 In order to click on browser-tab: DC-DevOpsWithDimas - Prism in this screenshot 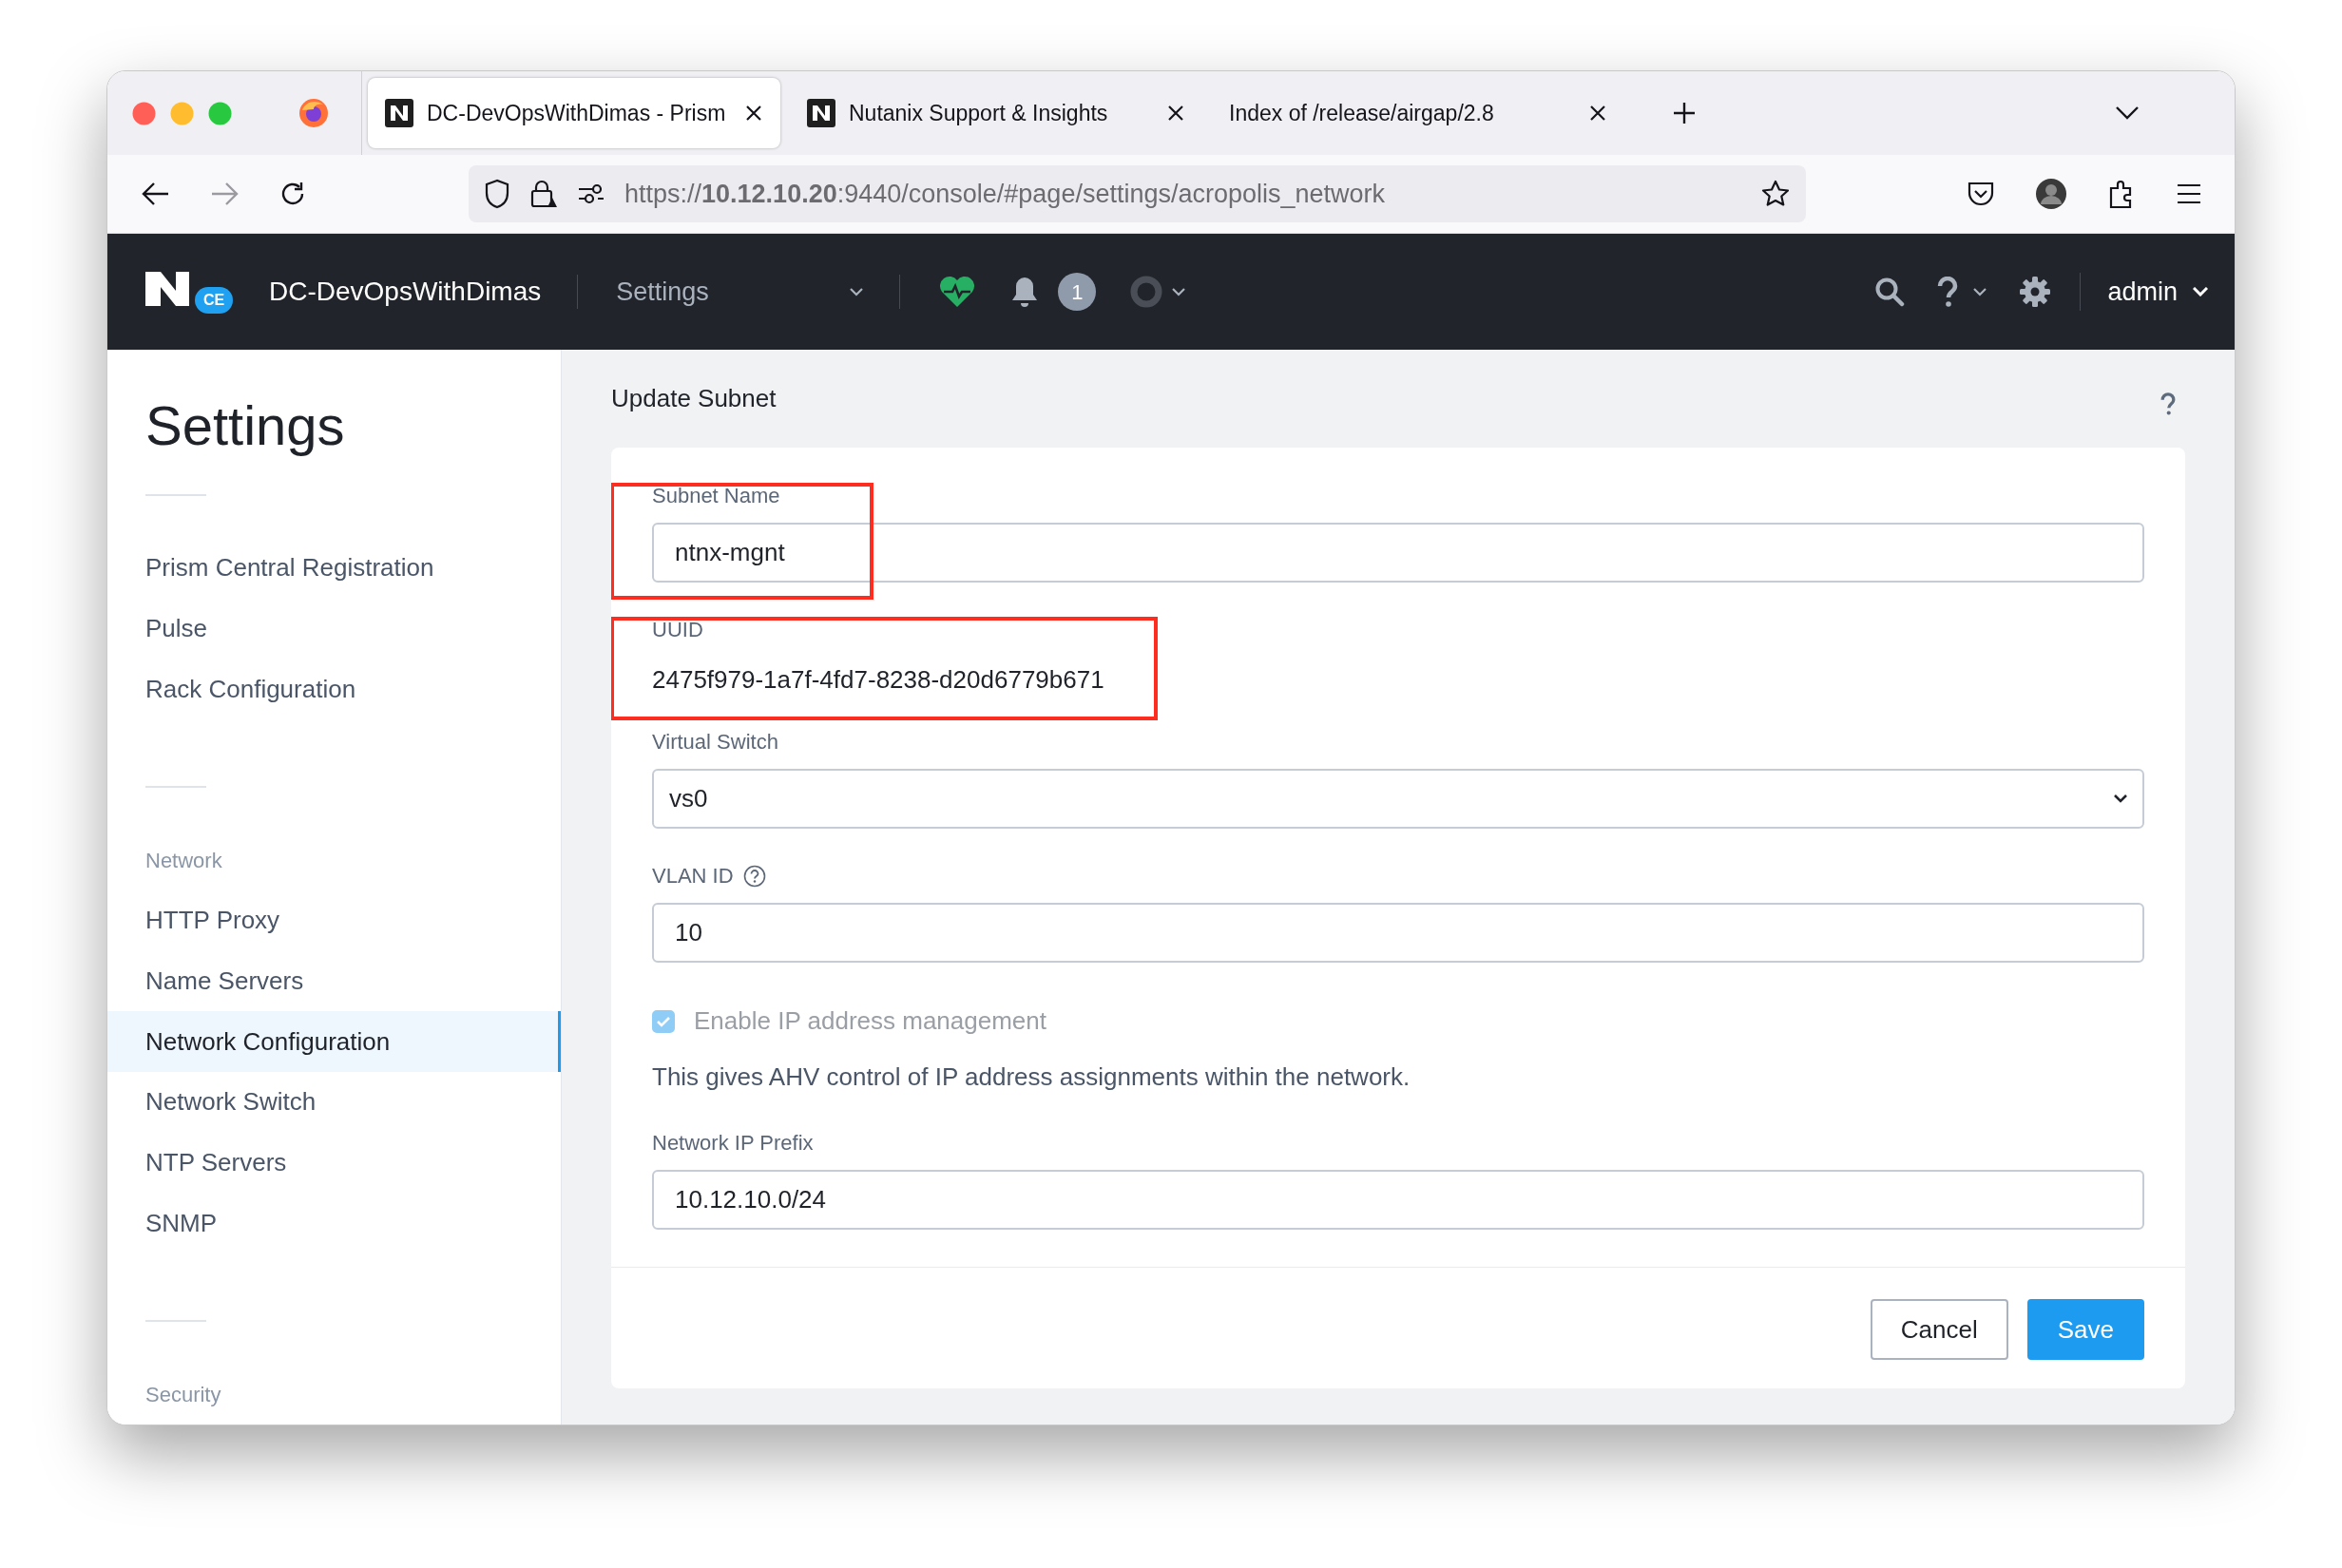, I will do `click(574, 113)`.